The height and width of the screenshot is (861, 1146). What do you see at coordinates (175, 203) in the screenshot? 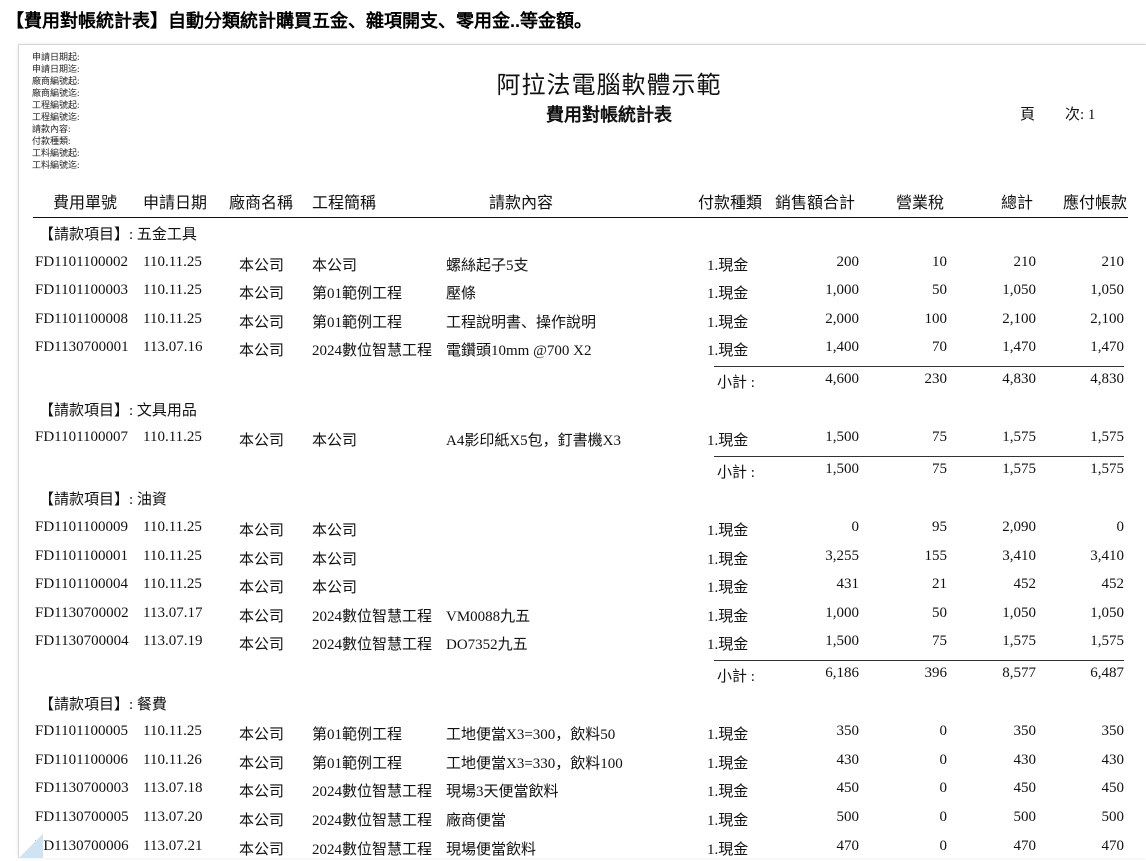
I see `col-apply-date-header: 申請日期` at bounding box center [175, 203].